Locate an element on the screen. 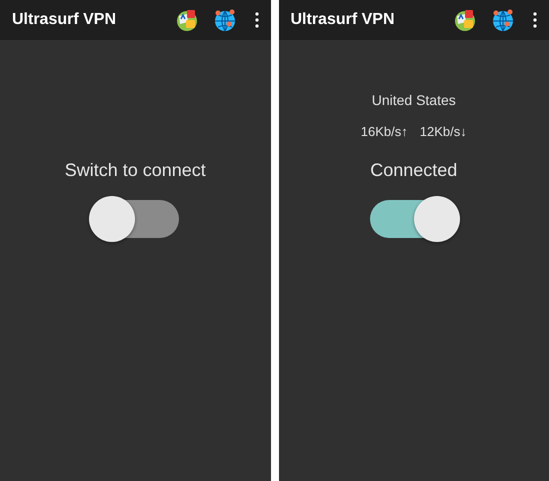 Image resolution: width=549 pixels, height=481 pixels. upload-speed: 16Kb/s↑ is located at coordinates (384, 132).